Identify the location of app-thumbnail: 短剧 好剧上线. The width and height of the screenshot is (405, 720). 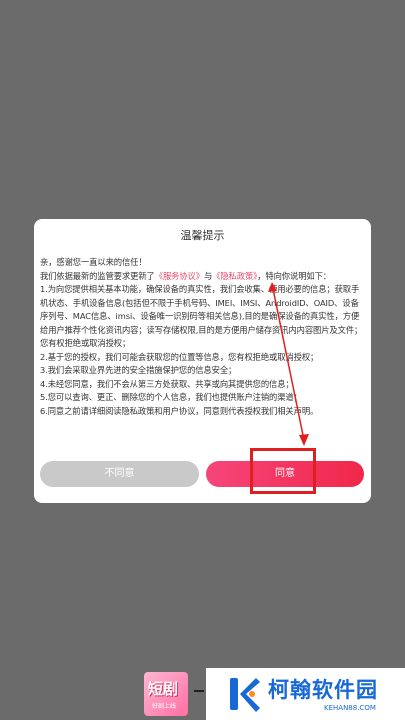
(166, 694).